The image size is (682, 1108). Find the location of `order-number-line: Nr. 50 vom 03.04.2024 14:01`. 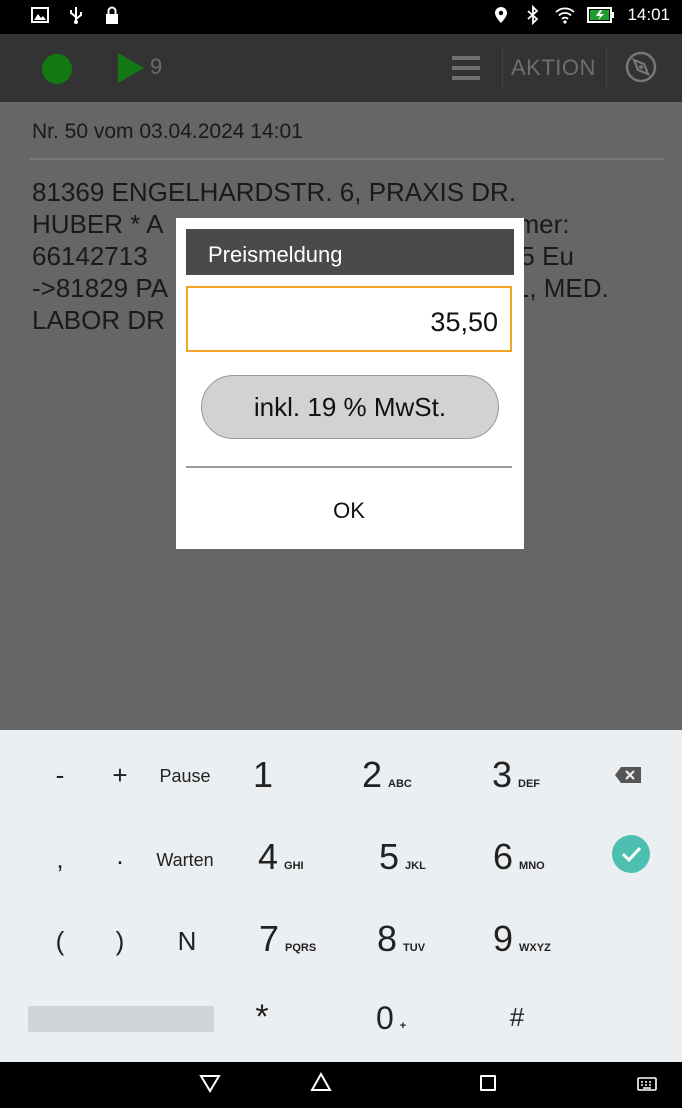

order-number-line: Nr. 50 vom 03.04.2024 14:01 is located at coordinates (167, 131).